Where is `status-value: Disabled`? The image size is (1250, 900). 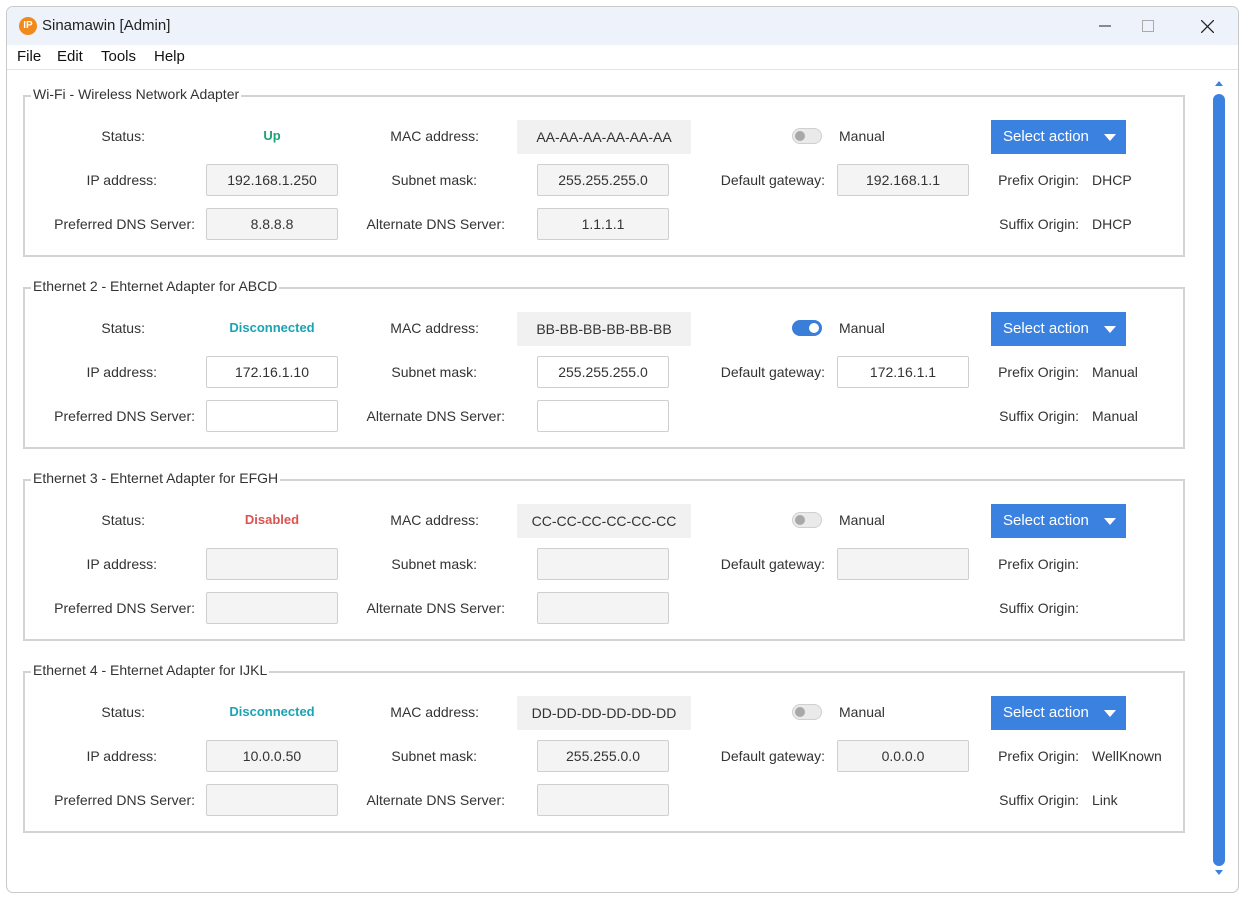 status-value: Disabled is located at coordinates (272, 519).